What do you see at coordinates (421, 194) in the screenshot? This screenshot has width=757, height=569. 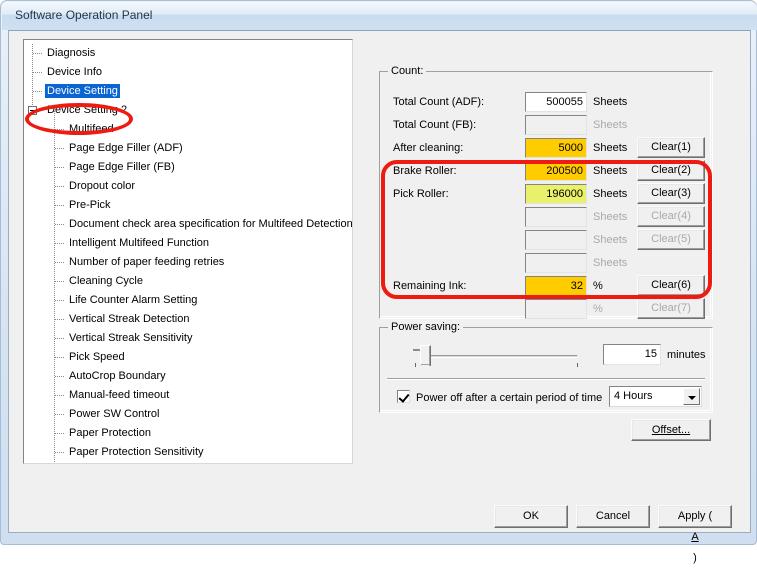 I see `count-row-label: Pick Roller:` at bounding box center [421, 194].